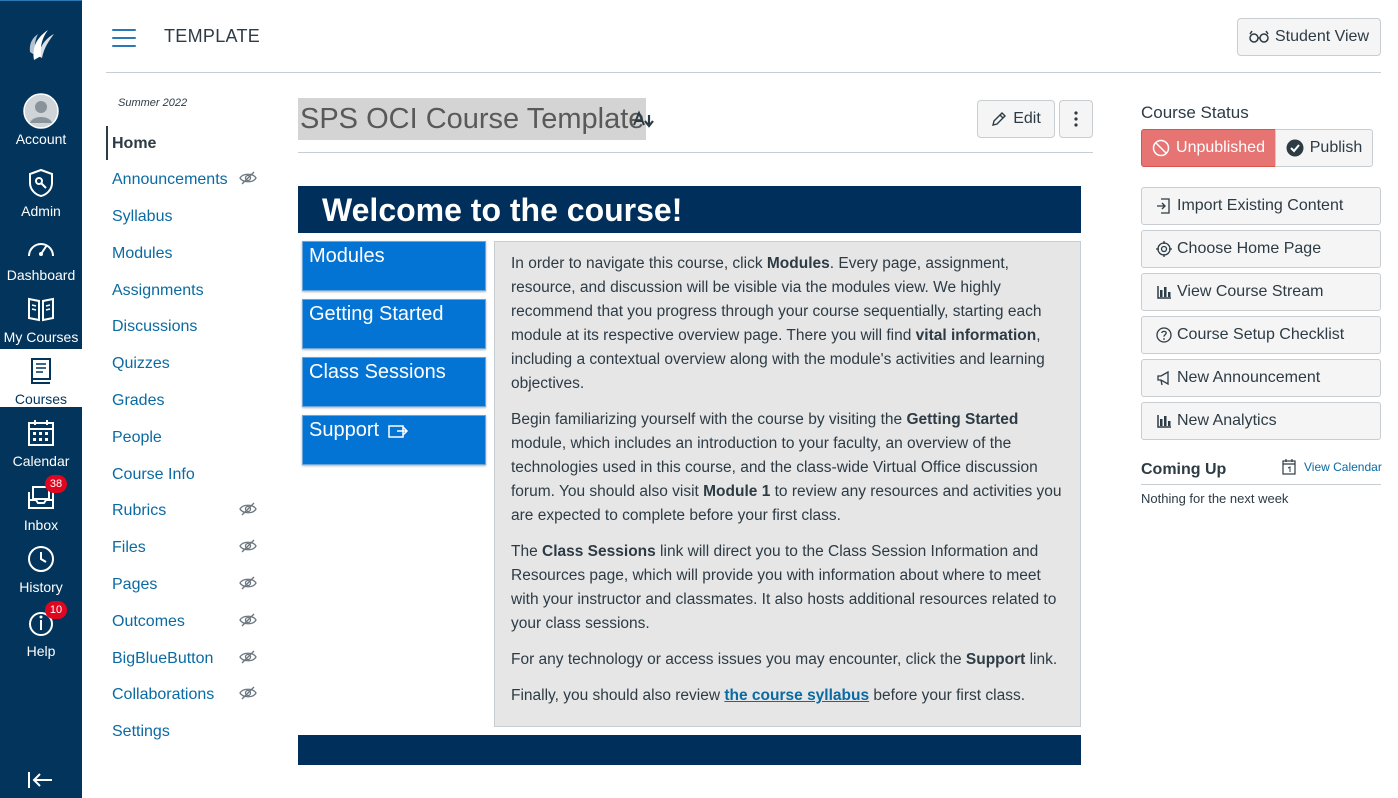  What do you see at coordinates (644, 120) in the screenshot?
I see `text-direction-icon` at bounding box center [644, 120].